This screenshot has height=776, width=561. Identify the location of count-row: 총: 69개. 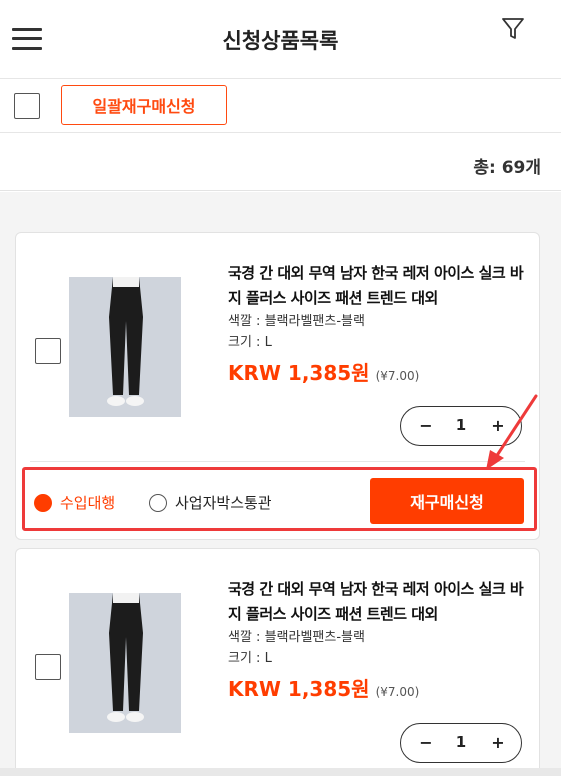
(280, 162).